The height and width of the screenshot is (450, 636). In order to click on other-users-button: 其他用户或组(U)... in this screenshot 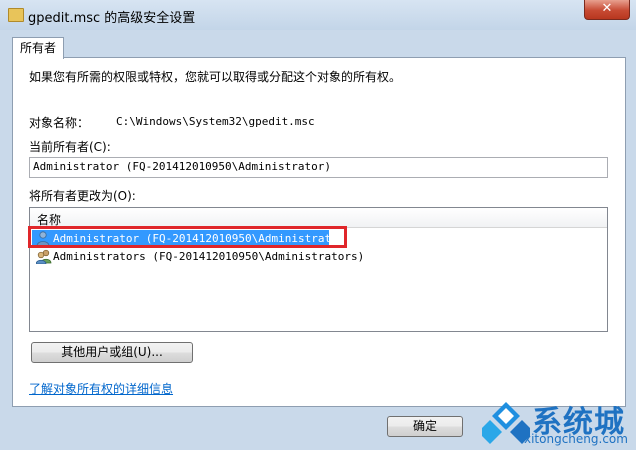, I will do `click(112, 352)`.